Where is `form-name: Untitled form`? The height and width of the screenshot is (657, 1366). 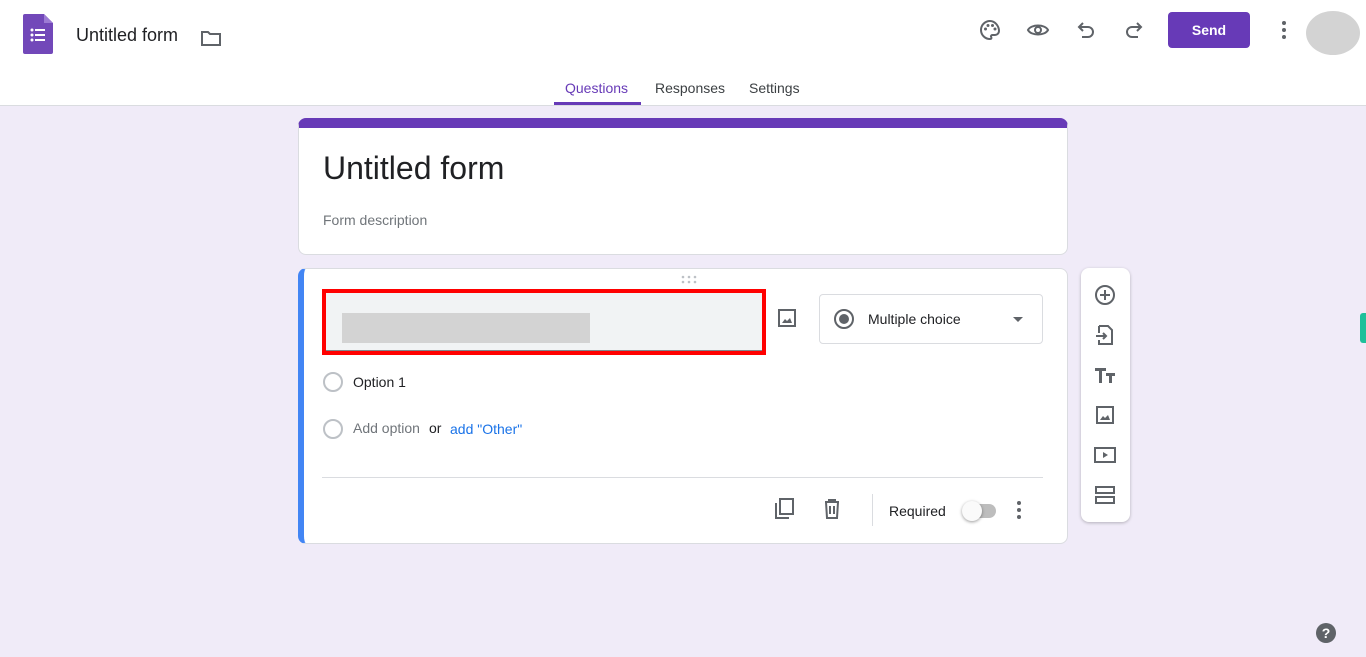 form-name: Untitled form is located at coordinates (127, 35).